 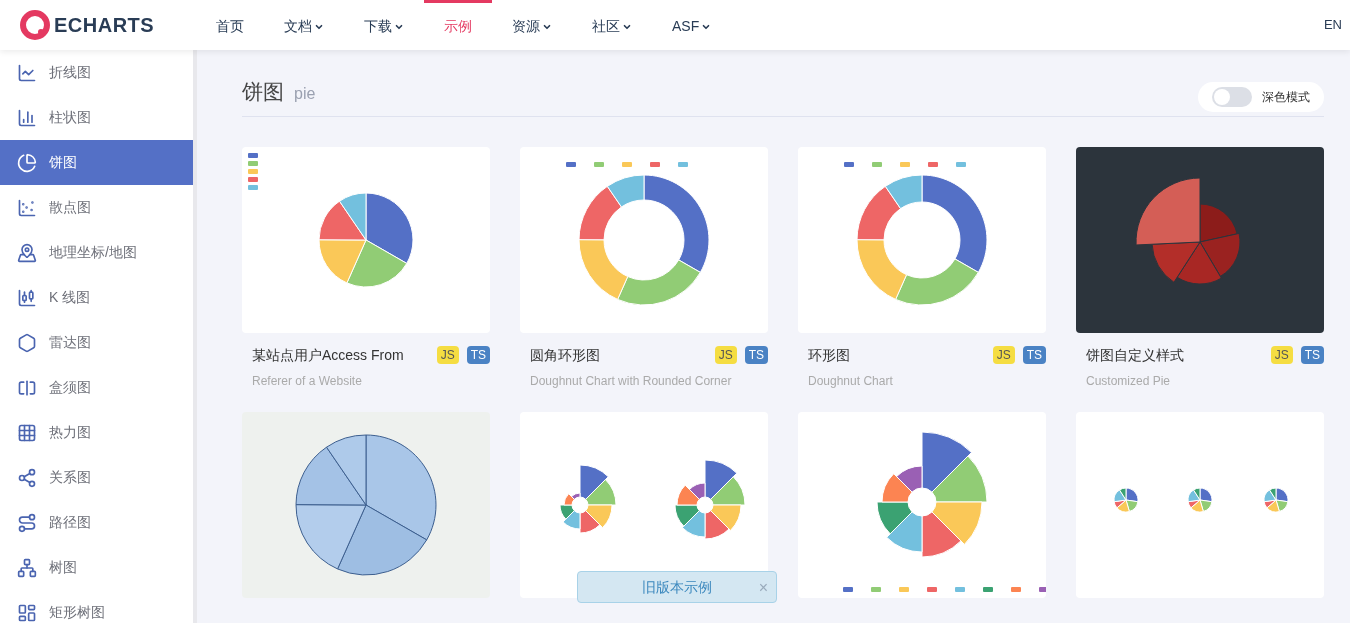 What do you see at coordinates (631, 381) in the screenshot?
I see `example-subtitle: Doughnut Chart with Rounded Corner` at bounding box center [631, 381].